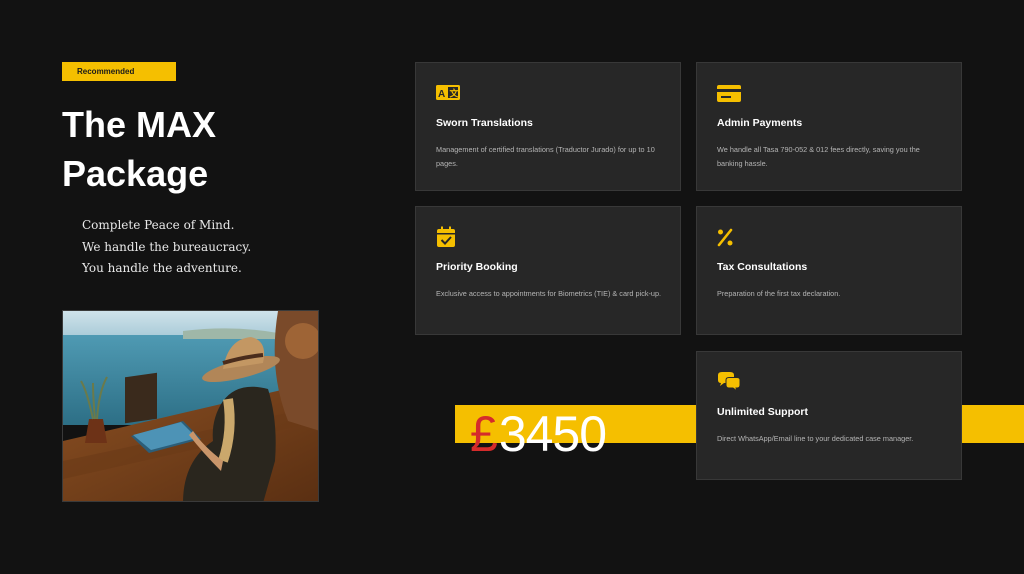 The height and width of the screenshot is (574, 1024). Describe the element at coordinates (454, 93) in the screenshot. I see `svg-text: 文` at that location.